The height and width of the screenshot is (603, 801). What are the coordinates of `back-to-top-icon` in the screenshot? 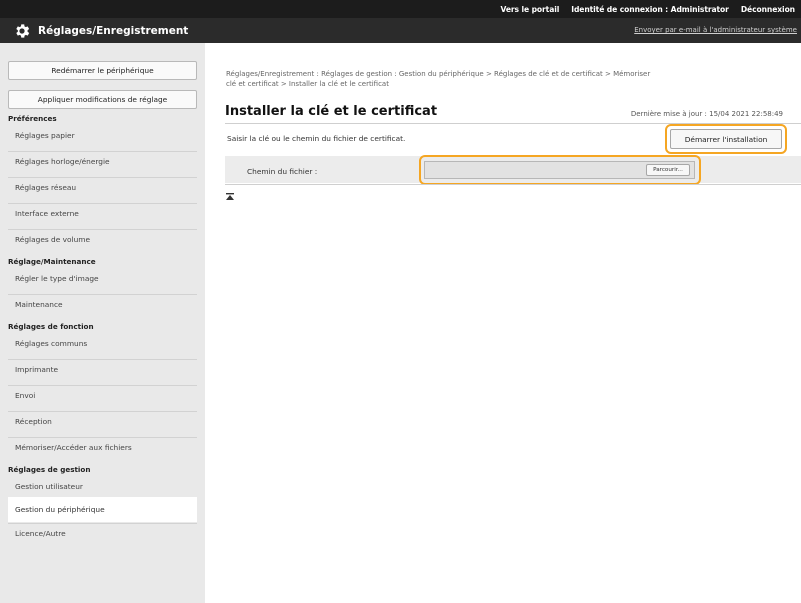 It's located at (230, 197).